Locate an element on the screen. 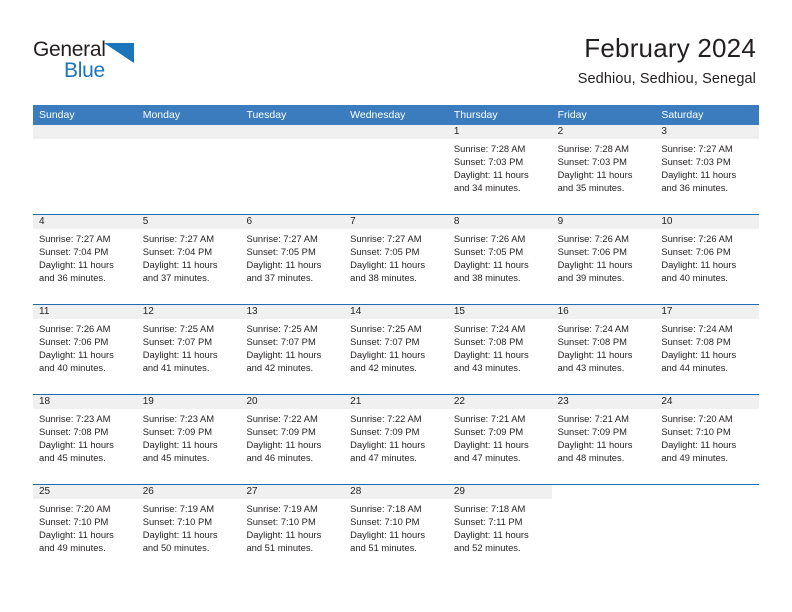 Image resolution: width=792 pixels, height=612 pixels. day-detail-line: Sunset: 7:09 PM is located at coordinates (488, 431).